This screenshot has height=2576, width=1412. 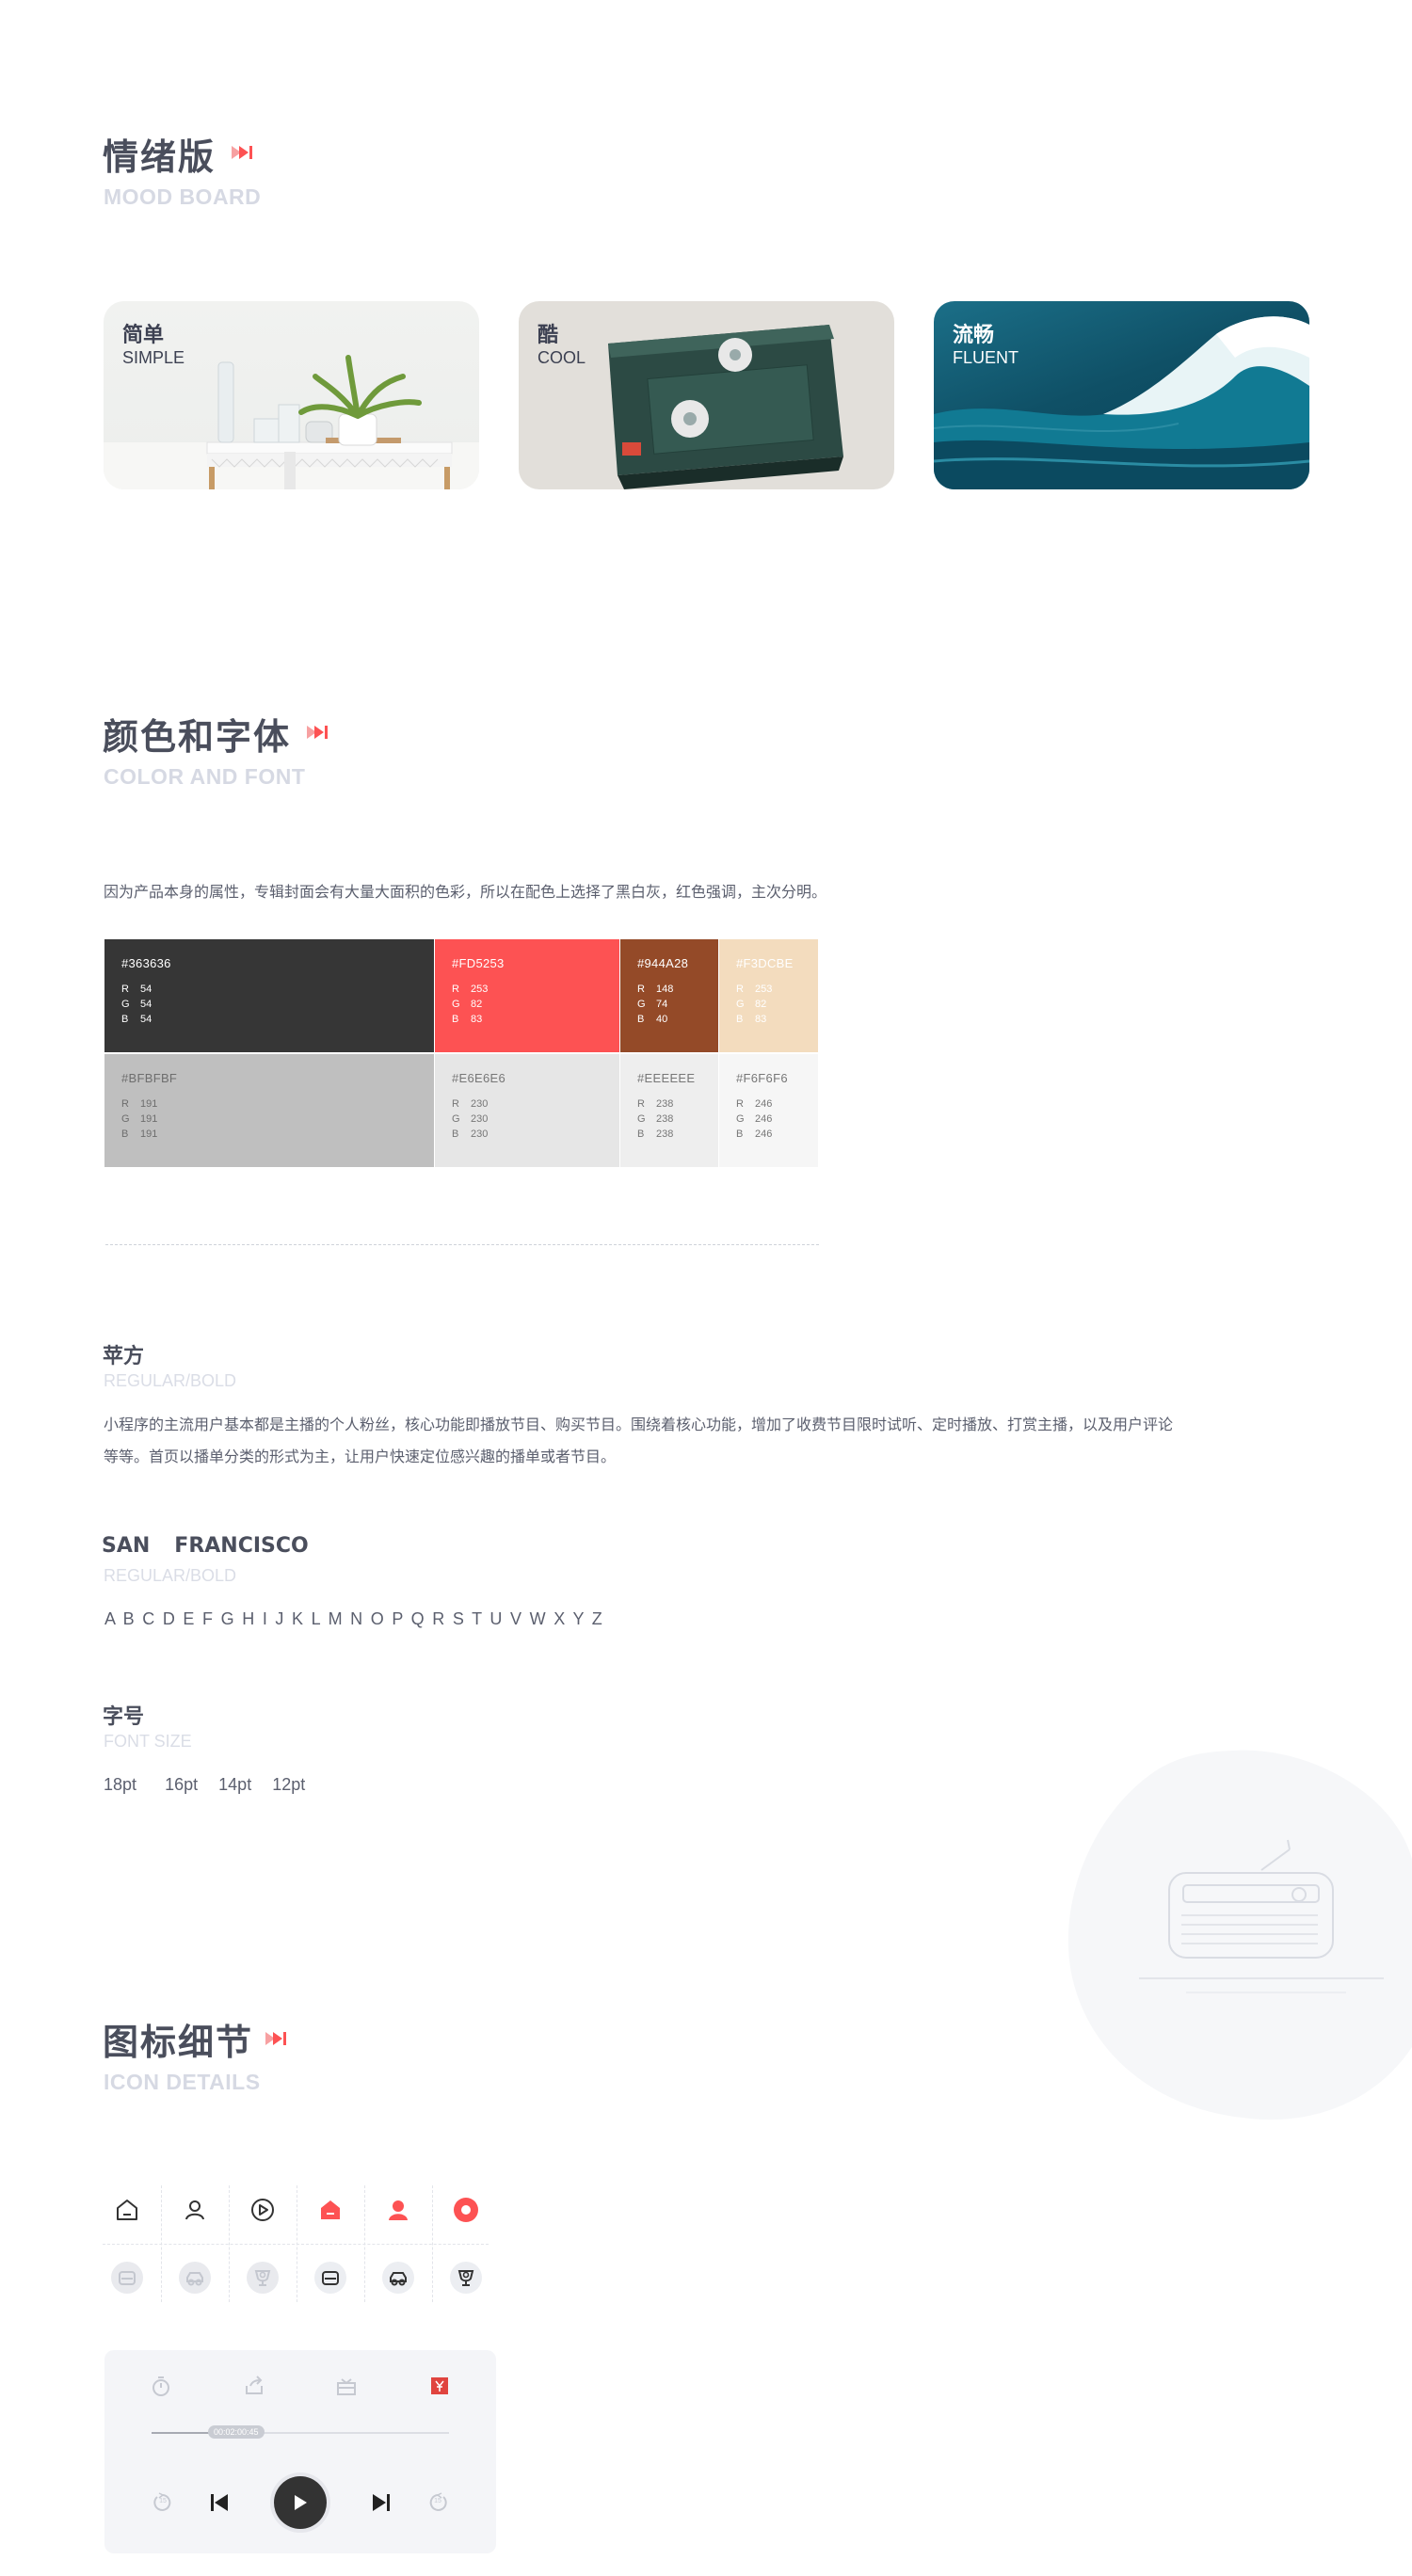 I want to click on forward-label: 15, so click(x=437, y=2501).